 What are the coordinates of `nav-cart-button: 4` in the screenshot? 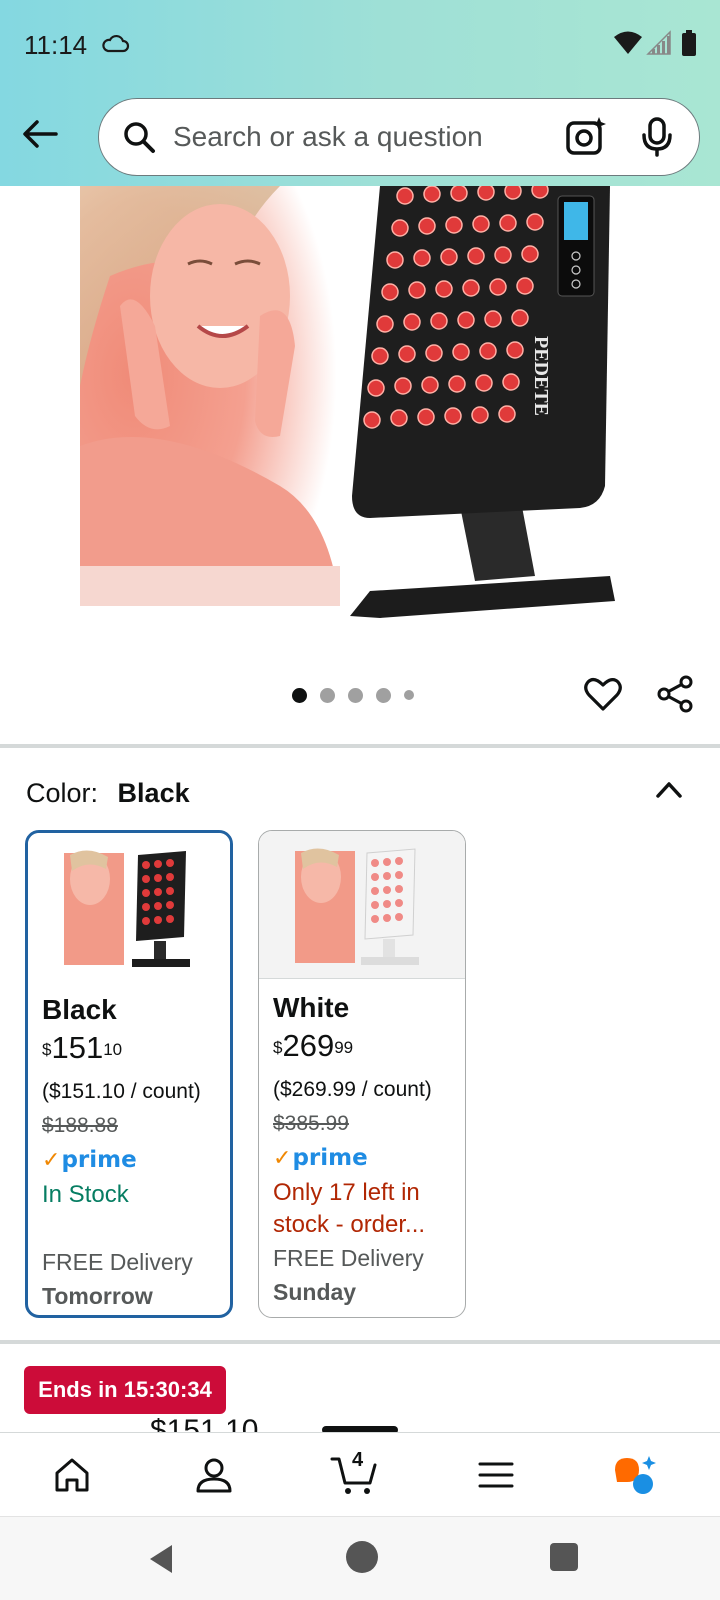 It's located at (354, 1474).